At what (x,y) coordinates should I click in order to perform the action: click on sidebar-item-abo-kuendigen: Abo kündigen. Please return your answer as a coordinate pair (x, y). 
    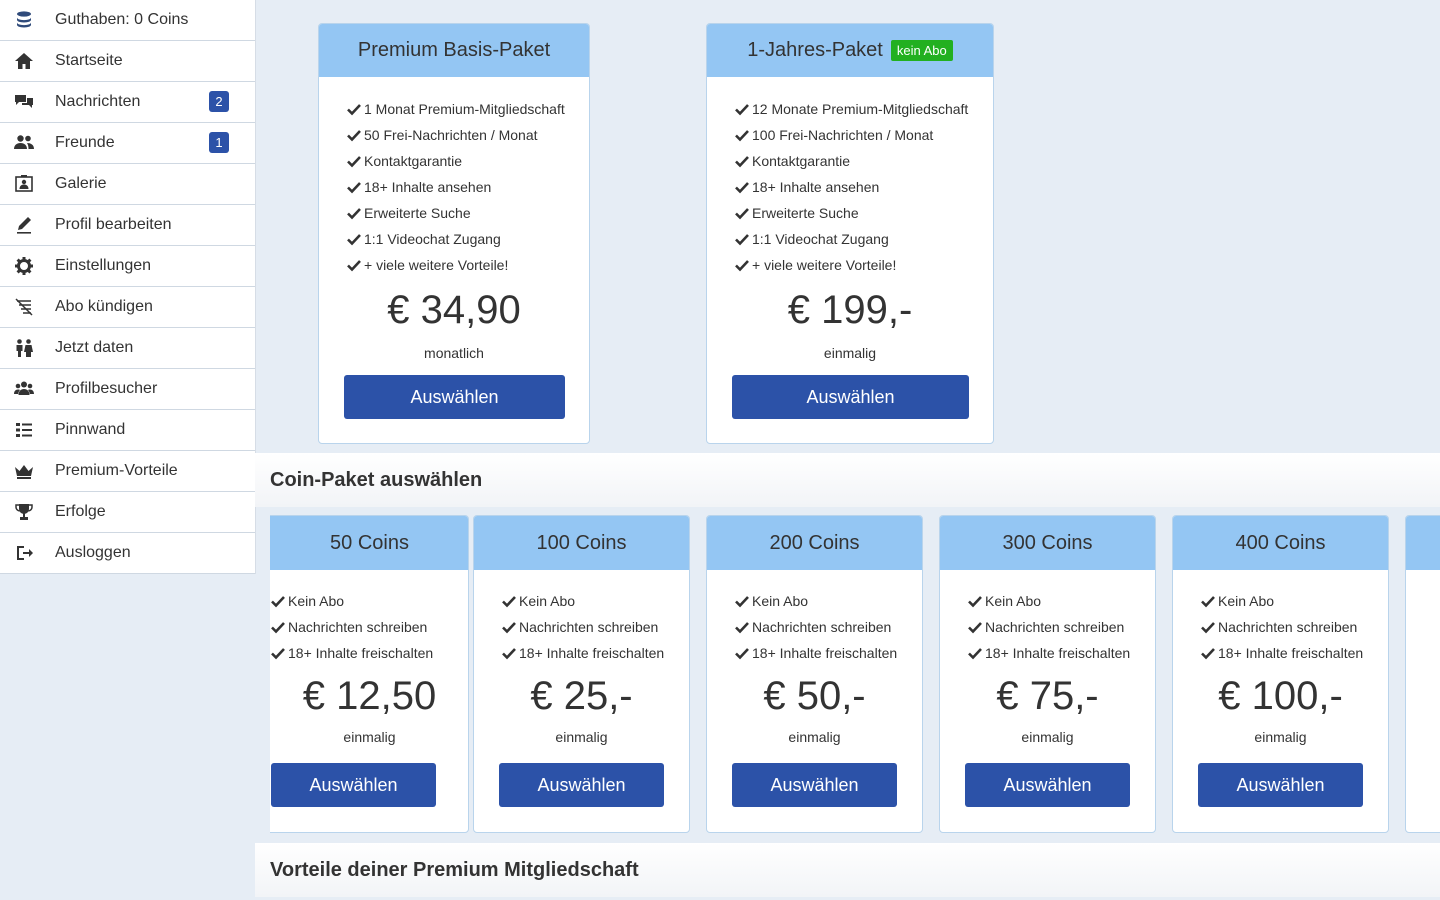
    Looking at the image, I should click on (127, 307).